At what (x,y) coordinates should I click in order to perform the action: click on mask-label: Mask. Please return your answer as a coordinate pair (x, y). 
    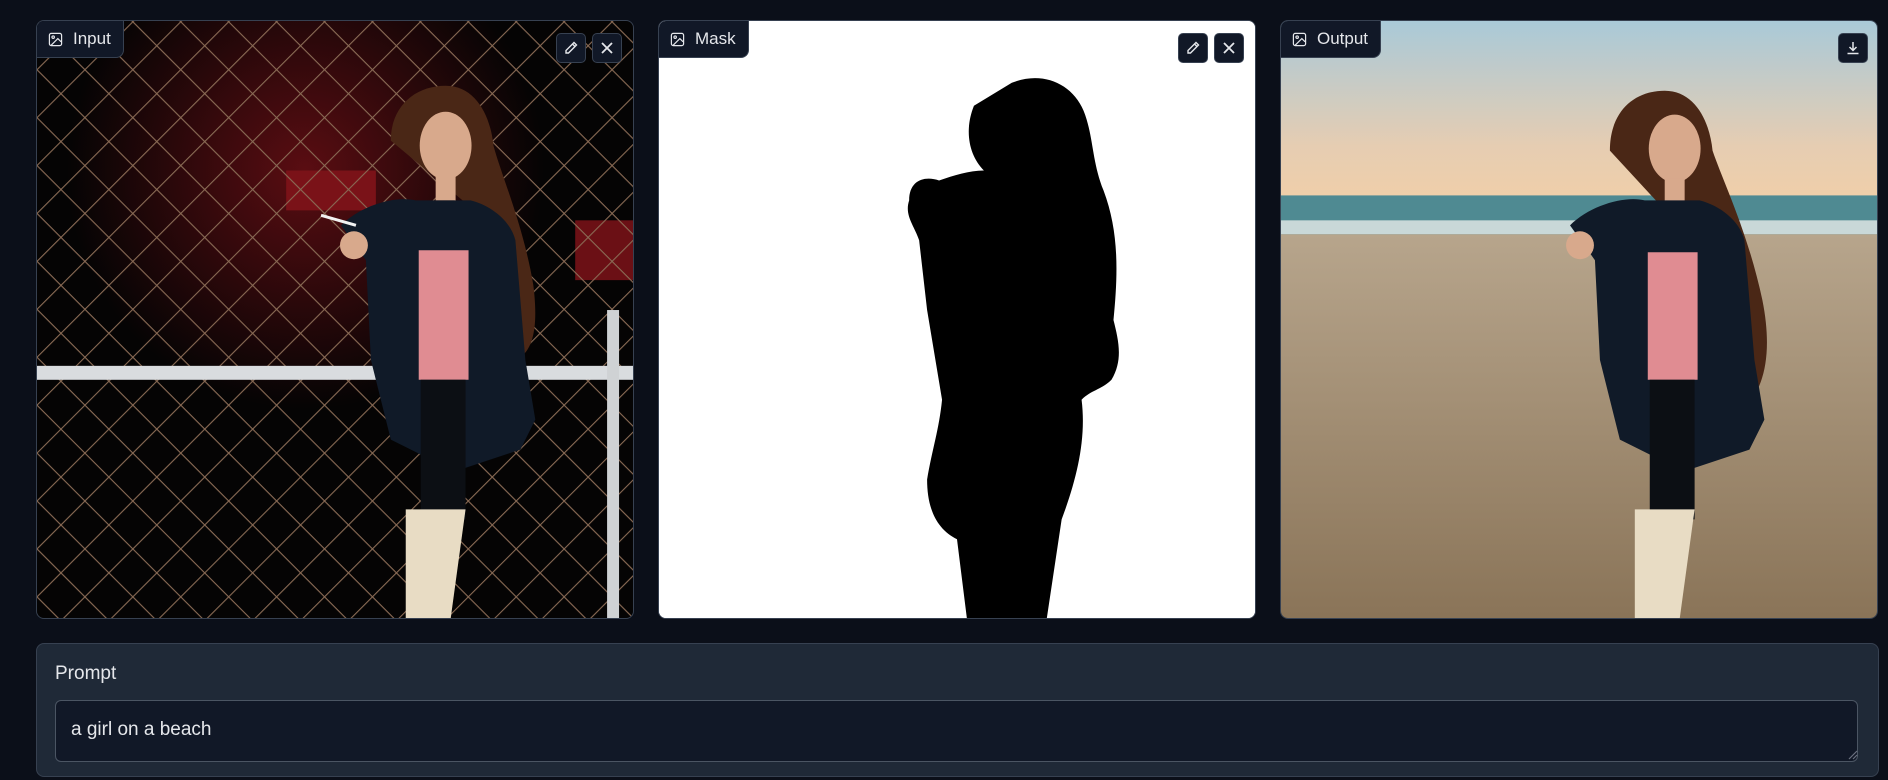
    Looking at the image, I should click on (715, 38).